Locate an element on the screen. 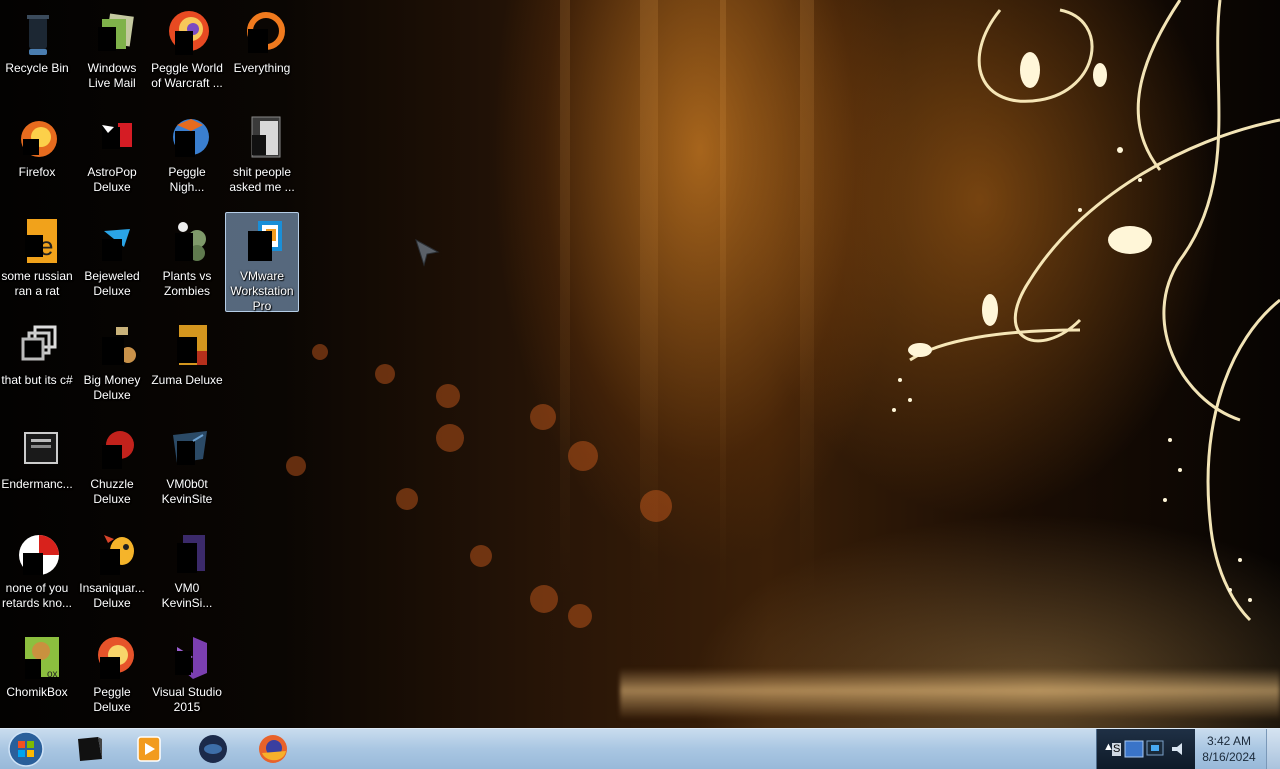 This screenshot has width=1280, height=769. pie-chart-icon is located at coordinates (37, 553).